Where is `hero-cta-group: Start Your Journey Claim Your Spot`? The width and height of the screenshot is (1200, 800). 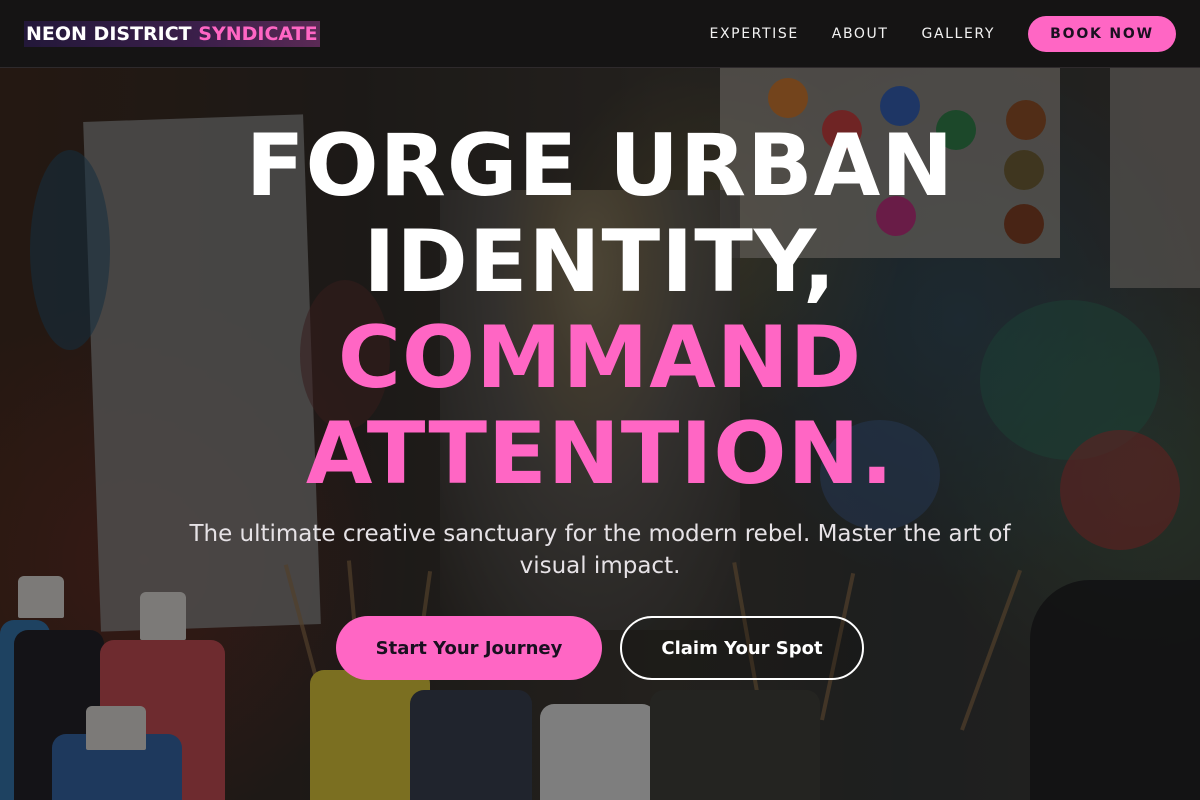 hero-cta-group: Start Your Journey Claim Your Spot is located at coordinates (600, 648).